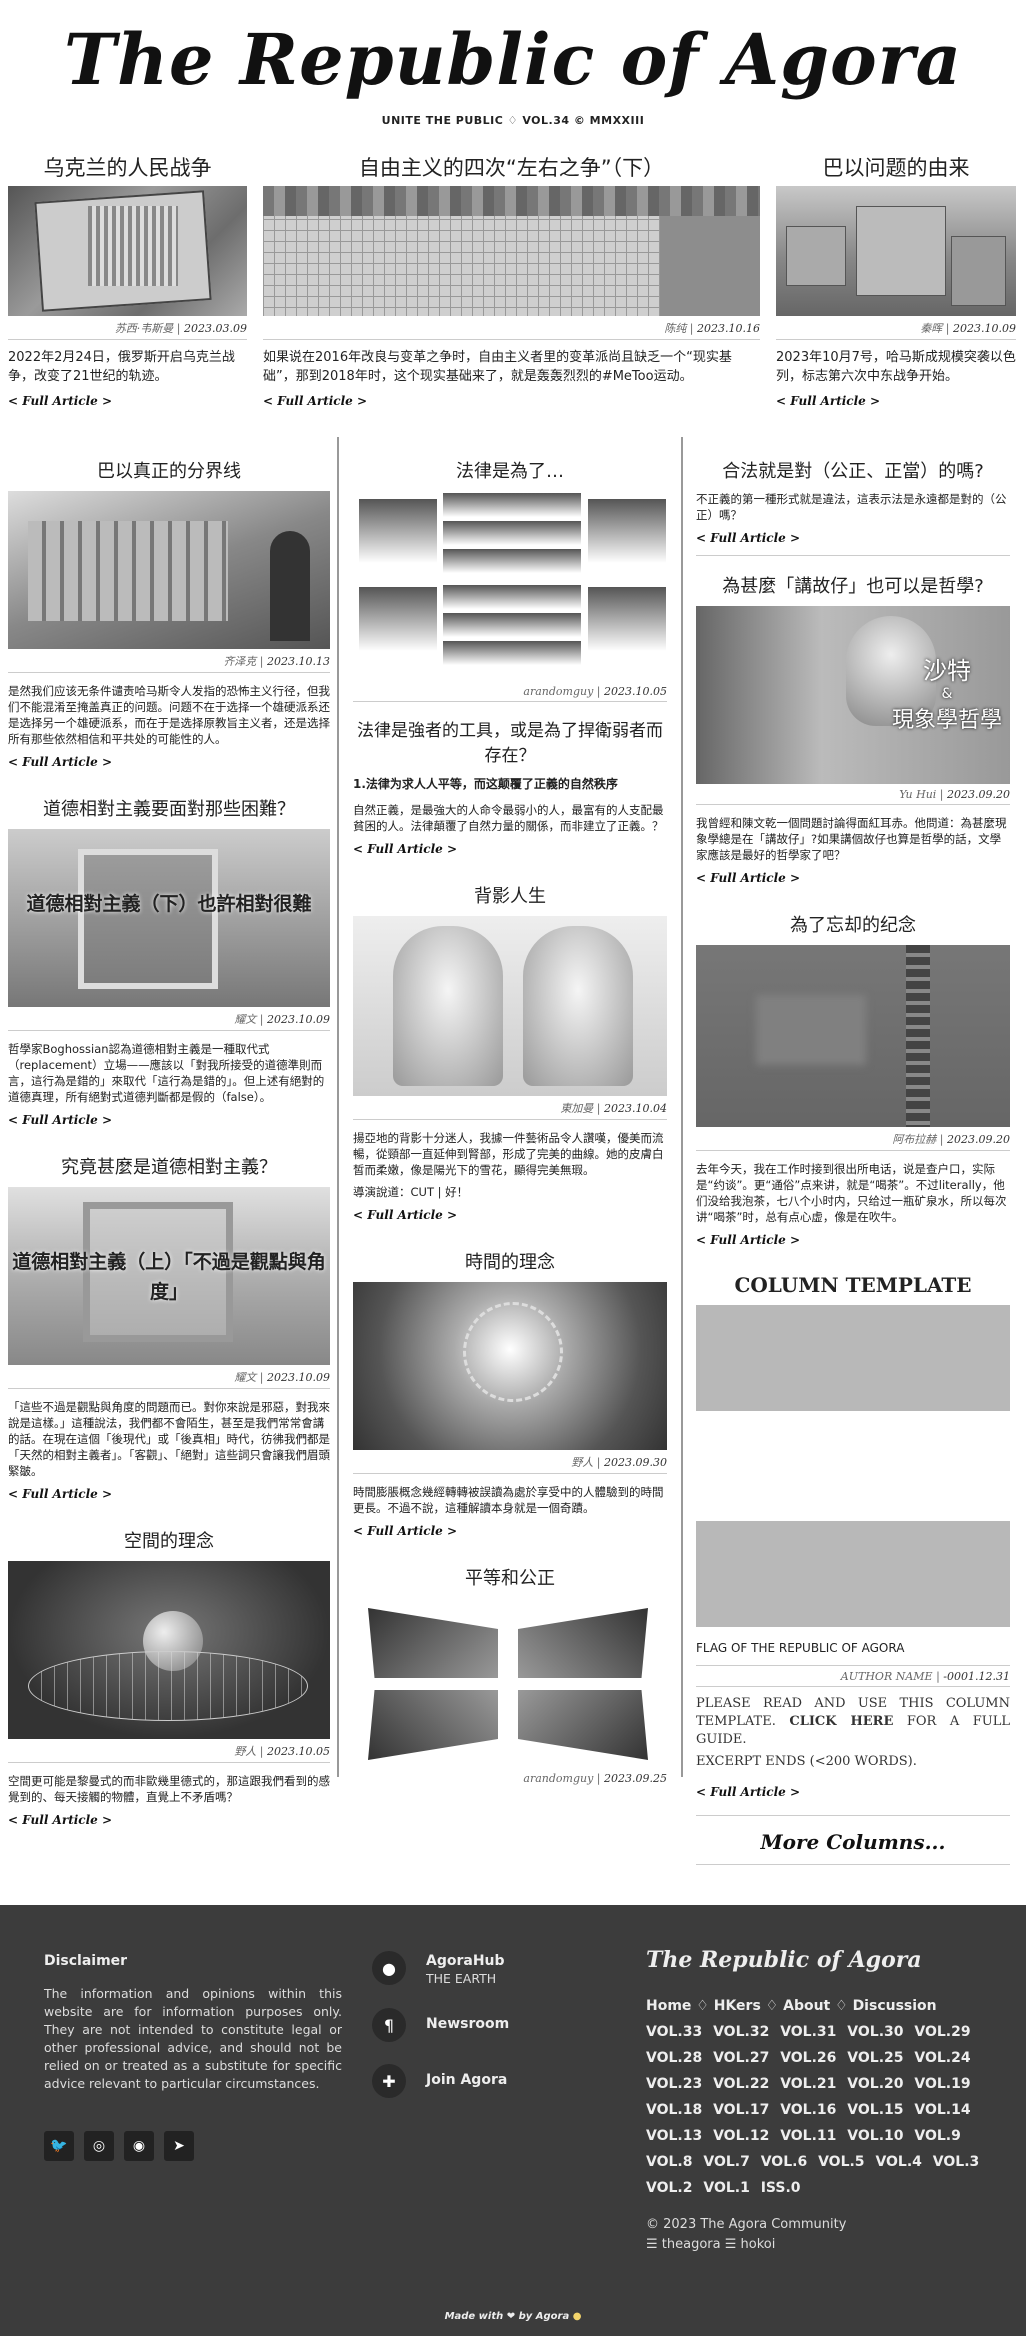 This screenshot has height=2336, width=1026. Describe the element at coordinates (781, 2188) in the screenshot. I see `volume-link: ISS.0` at that location.